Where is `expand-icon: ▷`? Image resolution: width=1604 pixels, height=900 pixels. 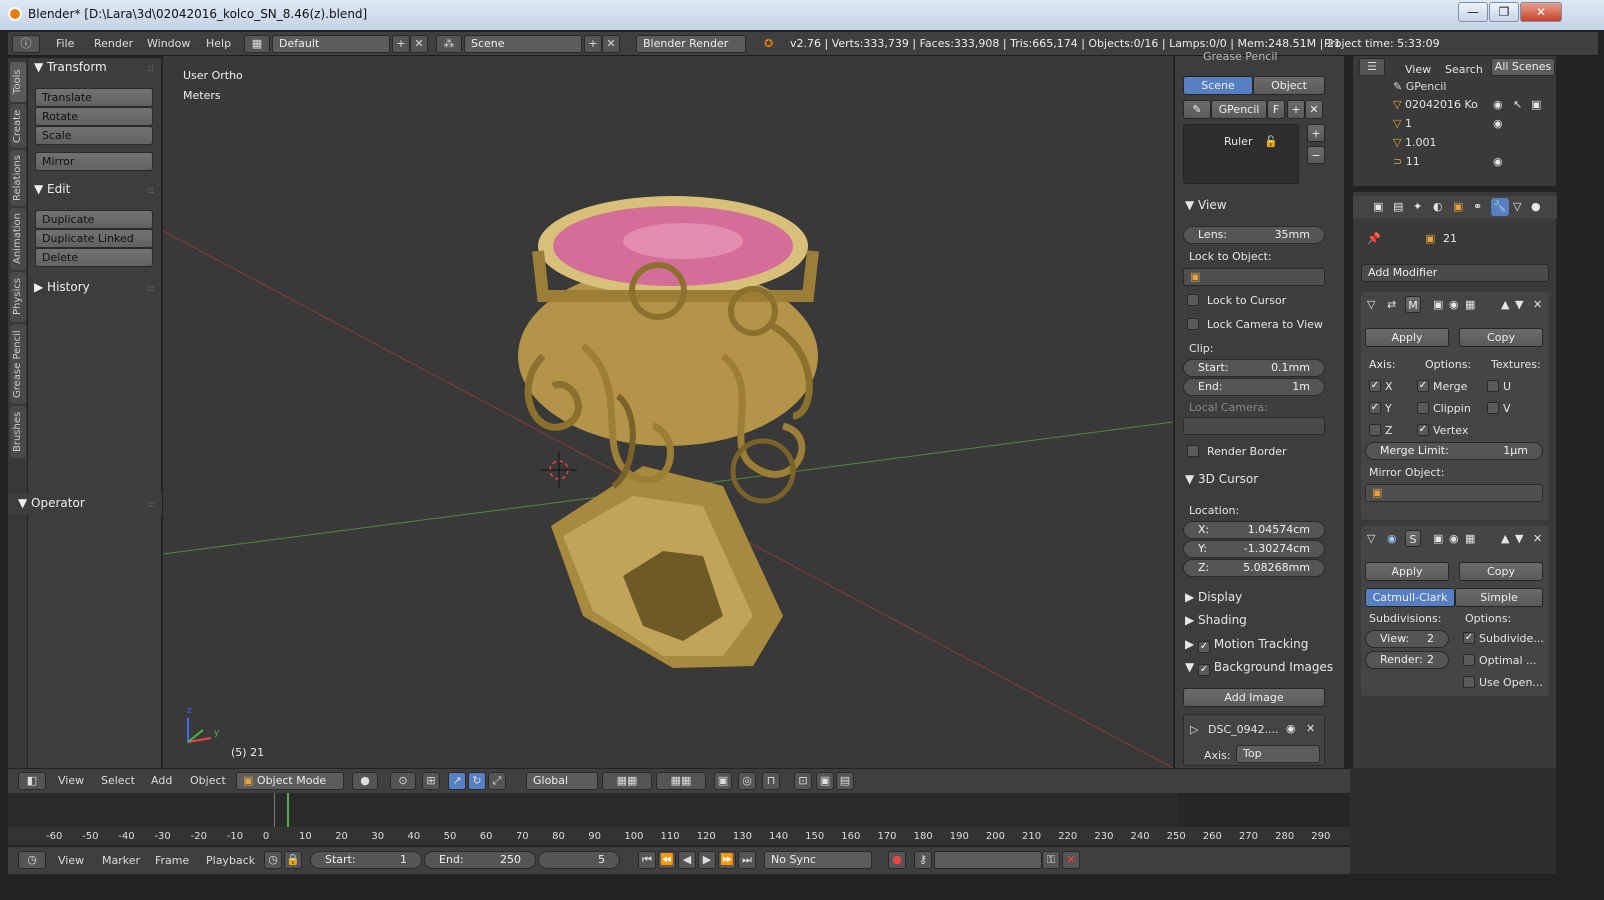 expand-icon: ▷ is located at coordinates (1194, 729).